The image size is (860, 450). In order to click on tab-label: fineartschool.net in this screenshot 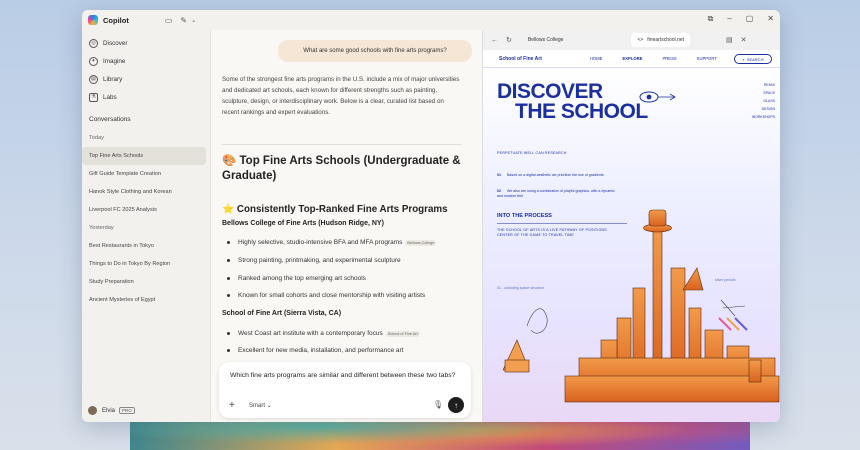, I will do `click(665, 40)`.